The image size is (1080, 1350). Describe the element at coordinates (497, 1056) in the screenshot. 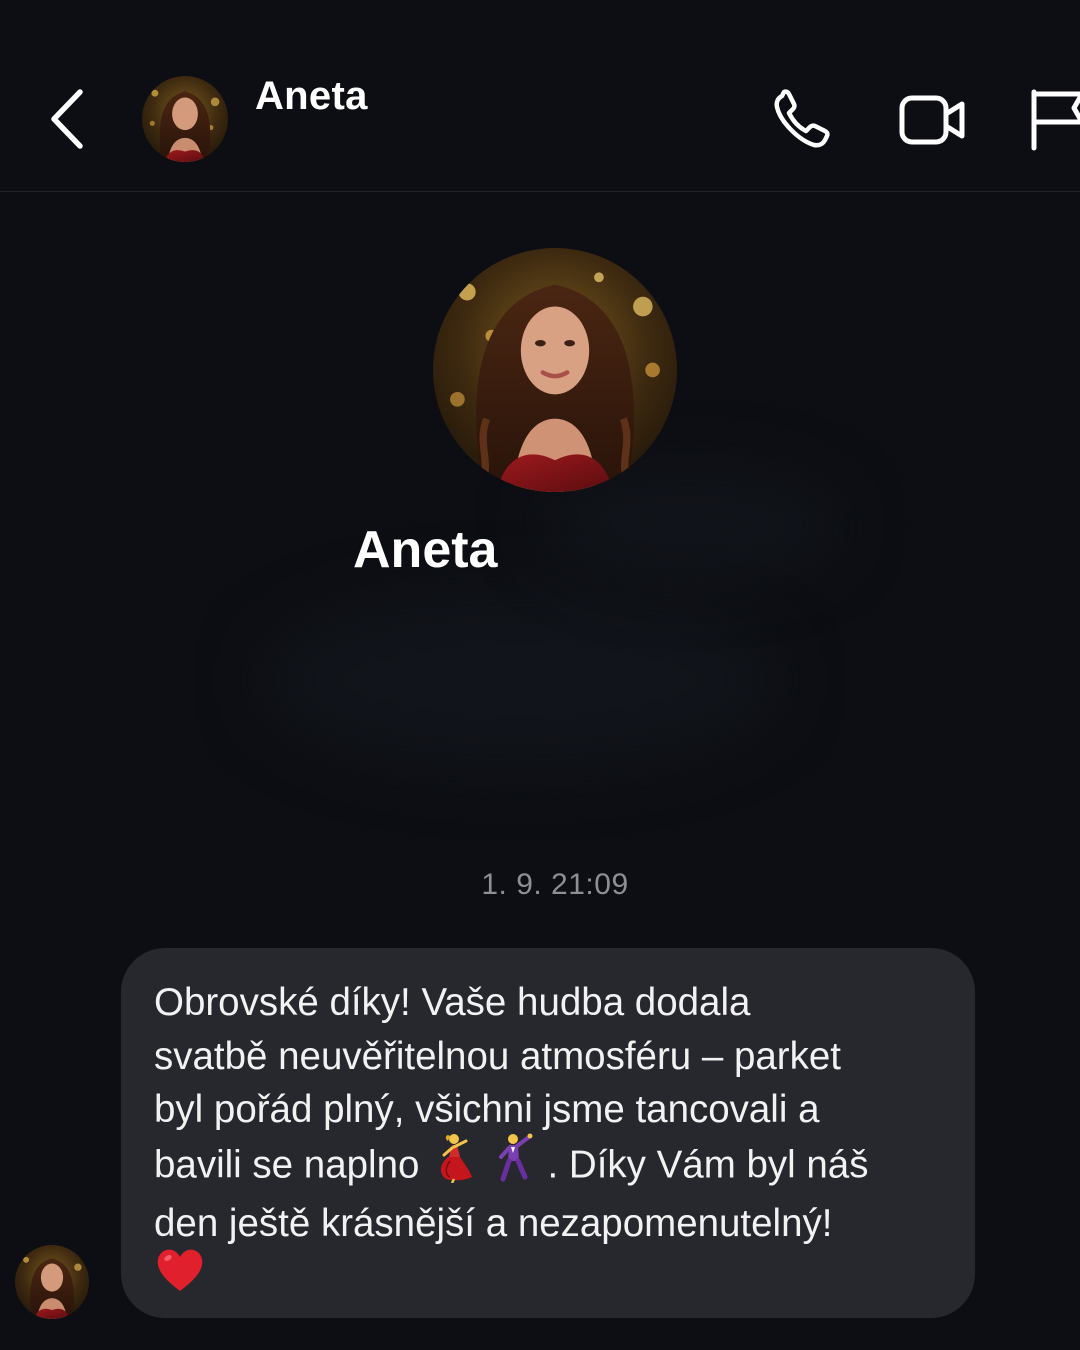

I see `message-line: svatbě neuvěřitelnou atmosféru – parket` at that location.